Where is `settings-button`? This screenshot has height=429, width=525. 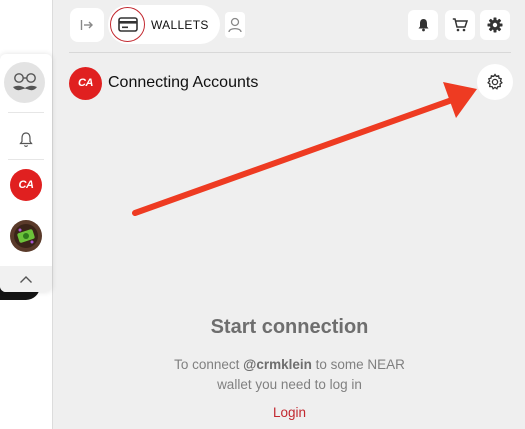 settings-button is located at coordinates (495, 25).